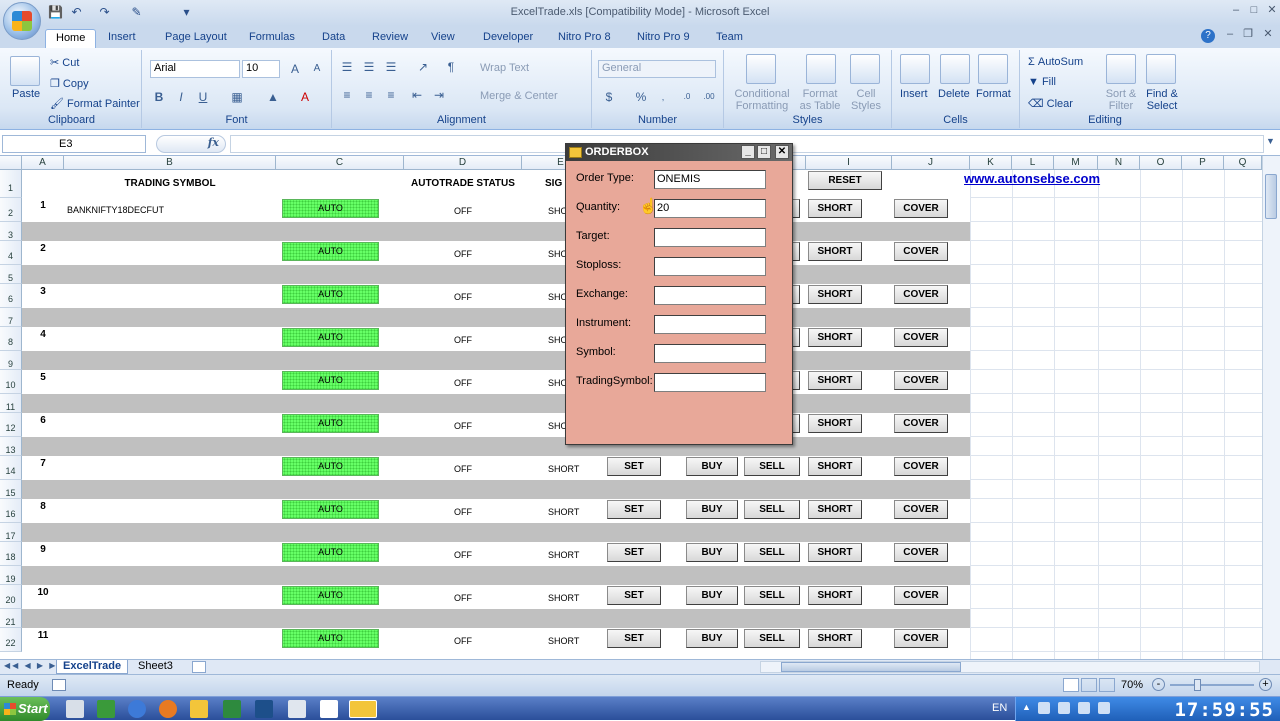 This screenshot has height=721, width=1280. What do you see at coordinates (710, 382) in the screenshot?
I see `input-tradingsymbol` at bounding box center [710, 382].